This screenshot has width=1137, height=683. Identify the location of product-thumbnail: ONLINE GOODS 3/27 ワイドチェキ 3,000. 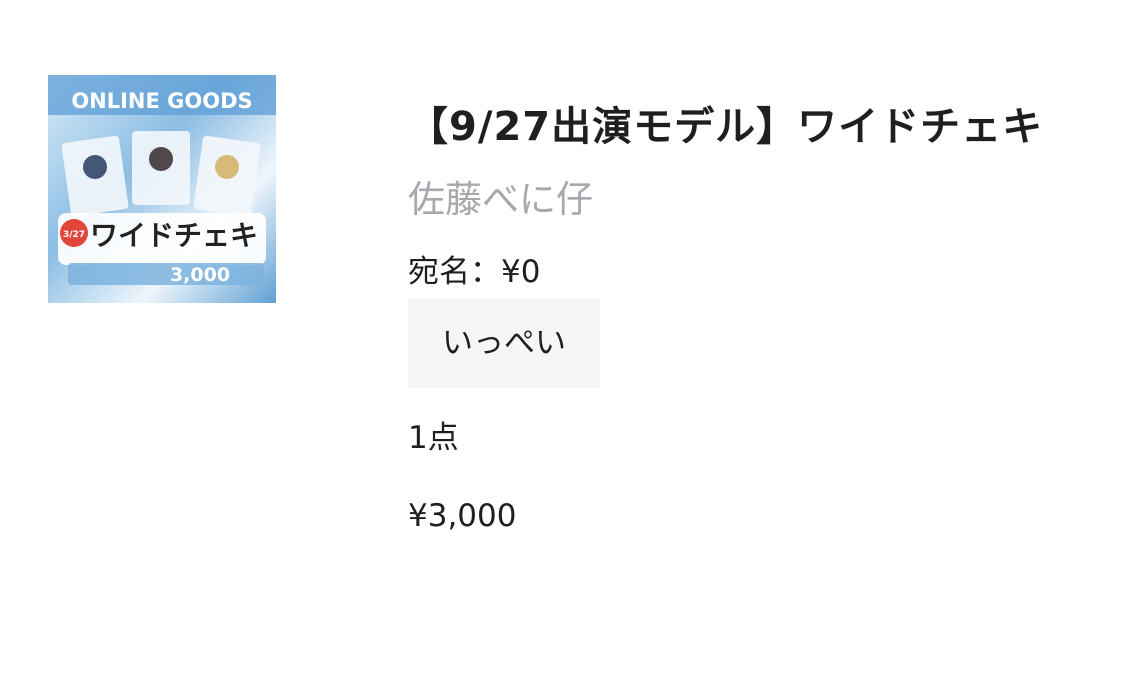
(162, 189).